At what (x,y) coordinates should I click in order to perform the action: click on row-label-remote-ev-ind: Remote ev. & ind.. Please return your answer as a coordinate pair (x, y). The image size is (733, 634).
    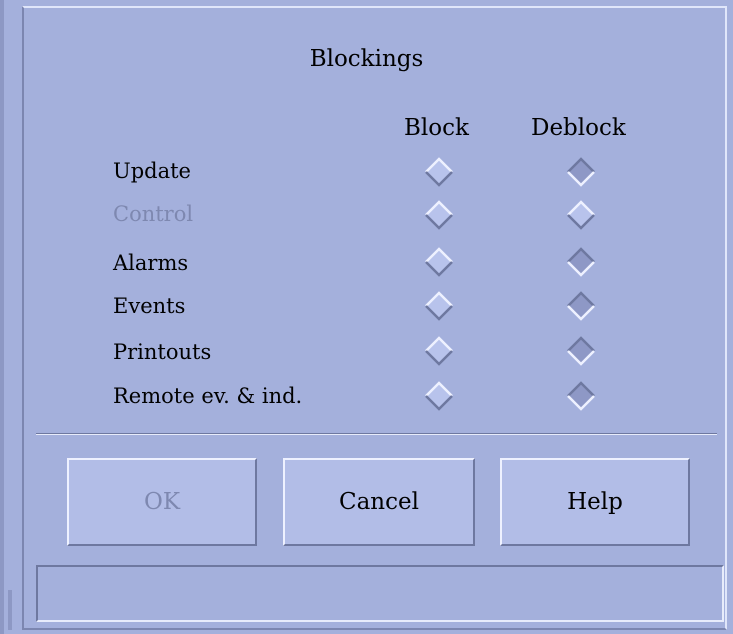
    Looking at the image, I should click on (208, 396).